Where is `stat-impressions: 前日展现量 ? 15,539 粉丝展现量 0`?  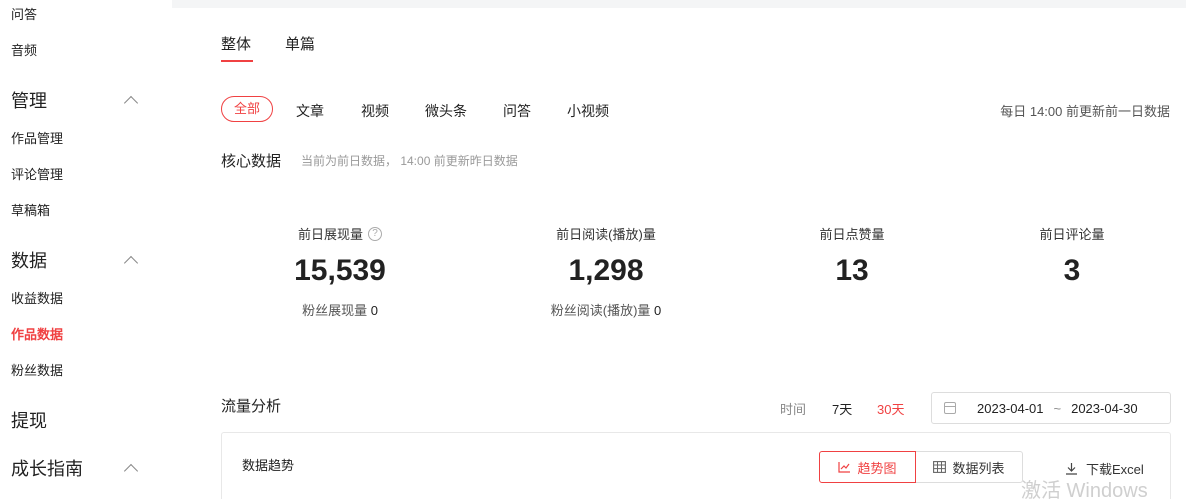 stat-impressions: 前日展现量 ? 15,539 粉丝展现量 0 is located at coordinates (340, 271).